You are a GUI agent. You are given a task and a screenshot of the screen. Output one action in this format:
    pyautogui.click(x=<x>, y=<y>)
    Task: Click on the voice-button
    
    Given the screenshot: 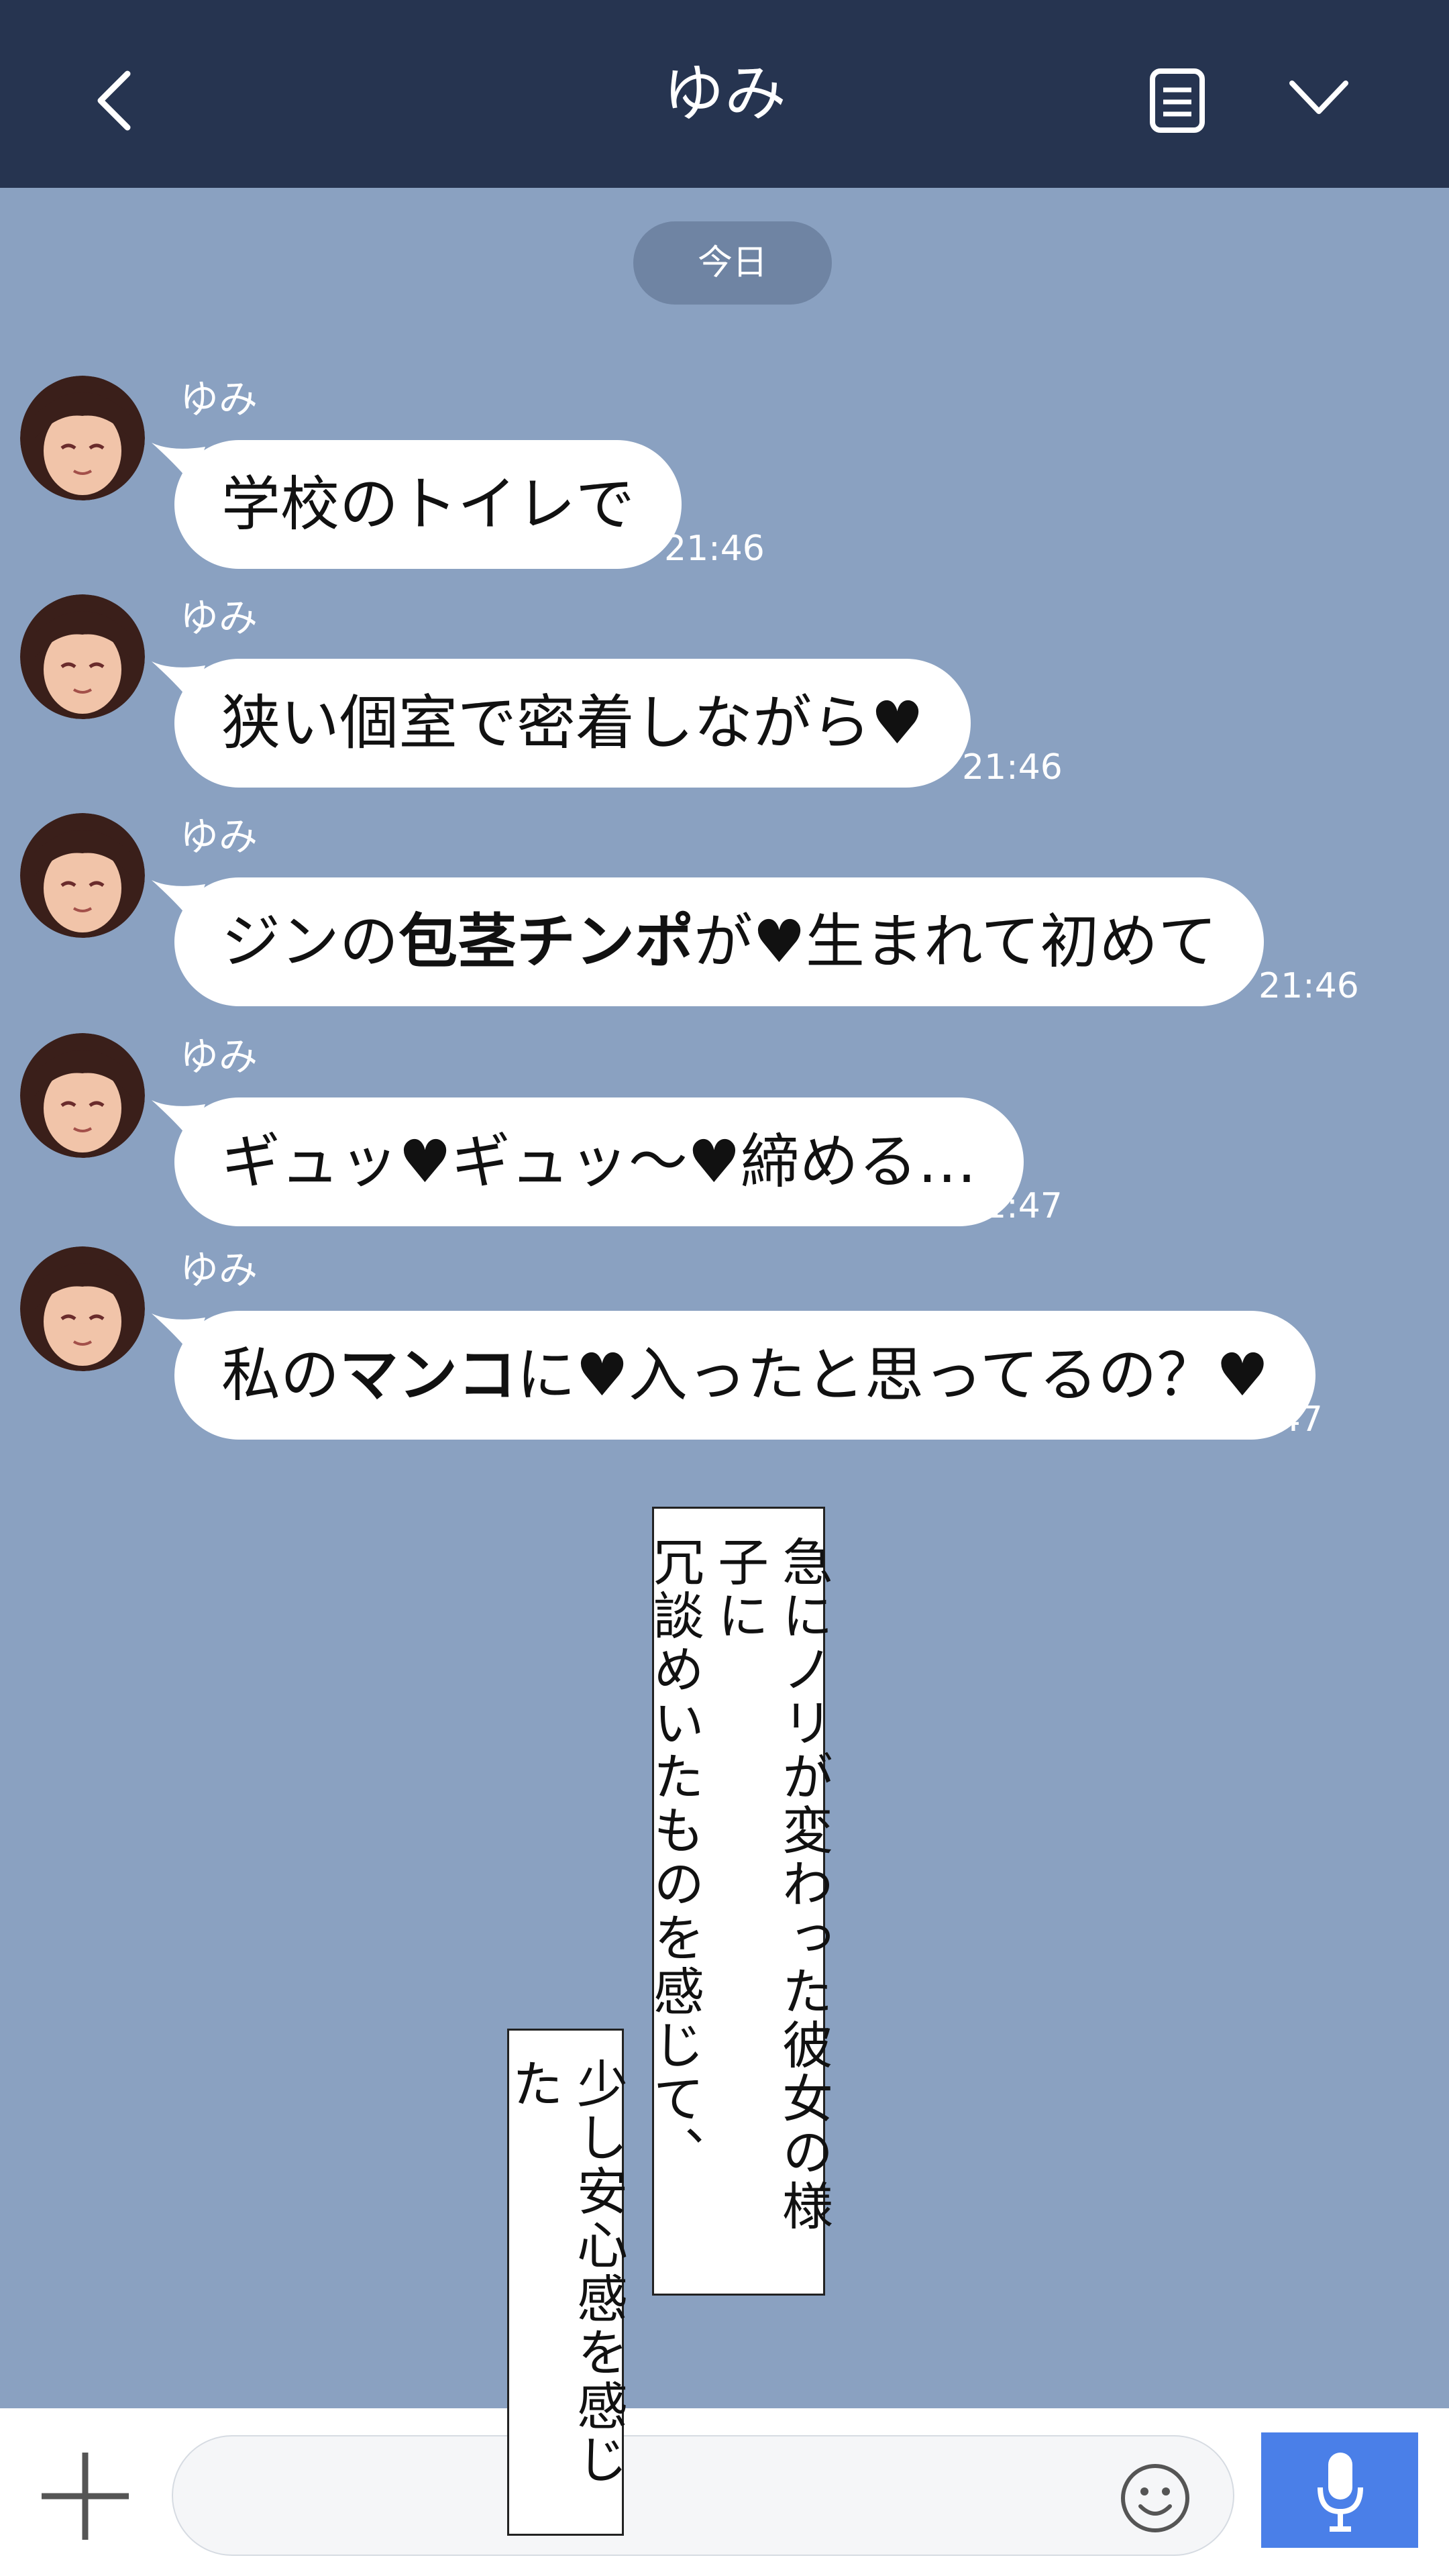 What is the action you would take?
    pyautogui.click(x=1339, y=2490)
    